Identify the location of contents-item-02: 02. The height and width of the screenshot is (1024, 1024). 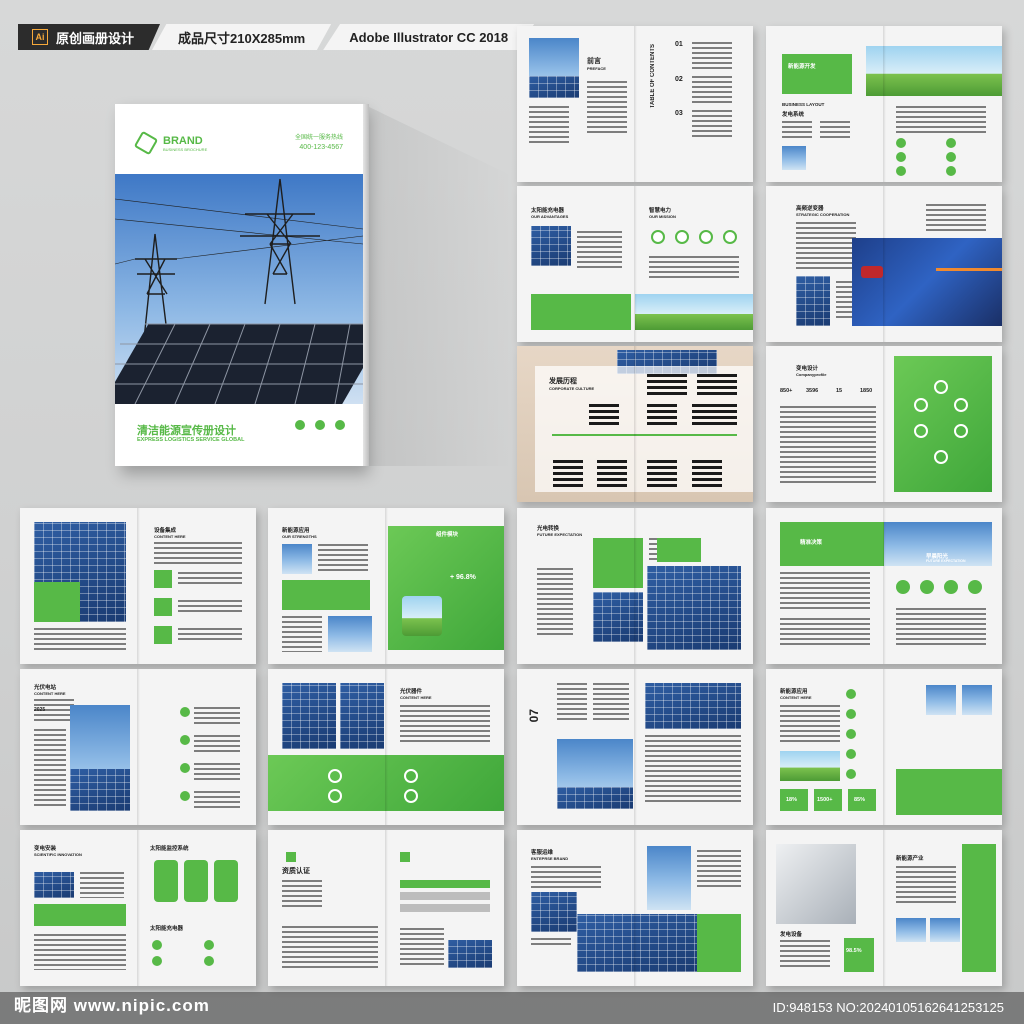
(679, 79).